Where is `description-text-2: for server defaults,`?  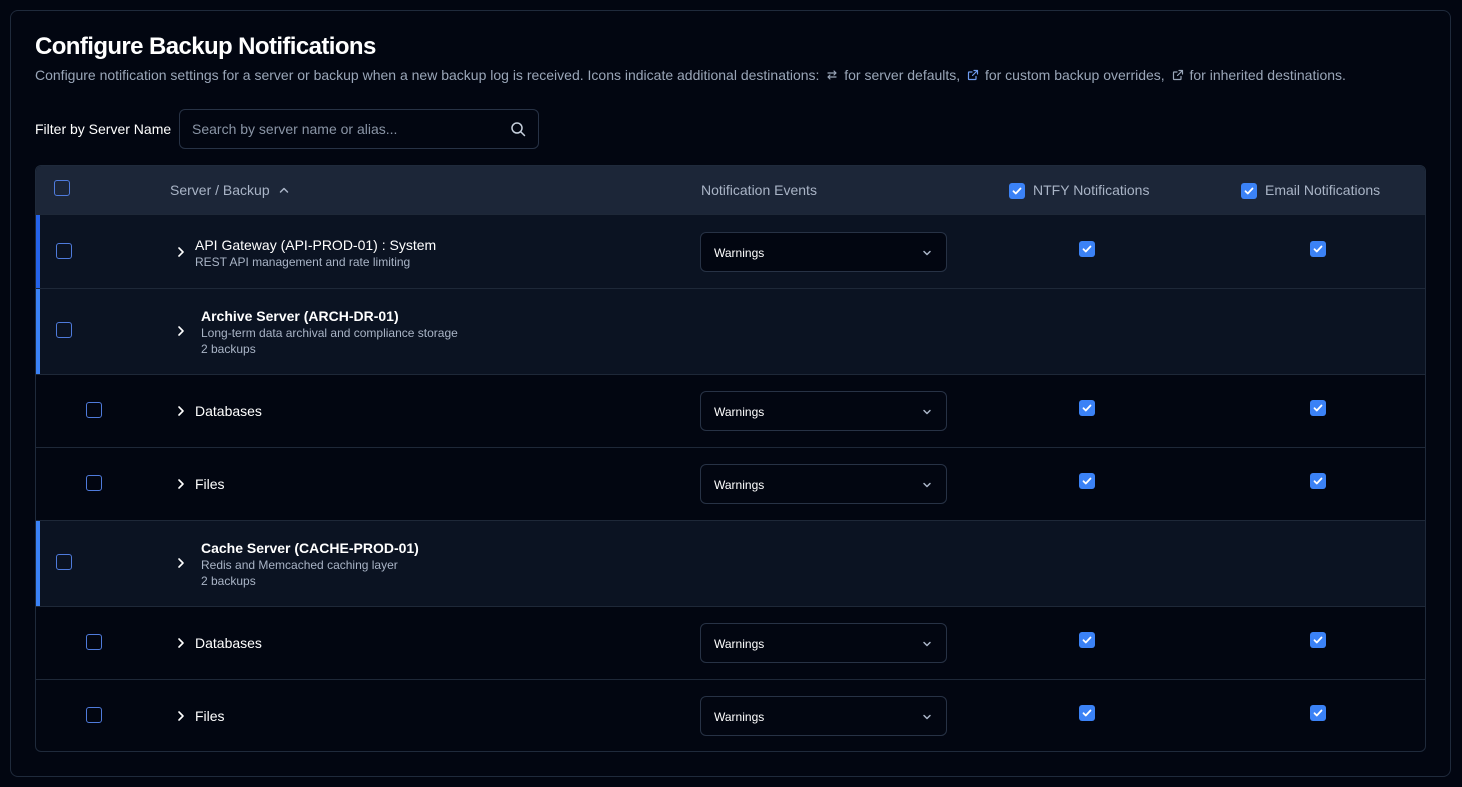
description-text-2: for server defaults, is located at coordinates (902, 75).